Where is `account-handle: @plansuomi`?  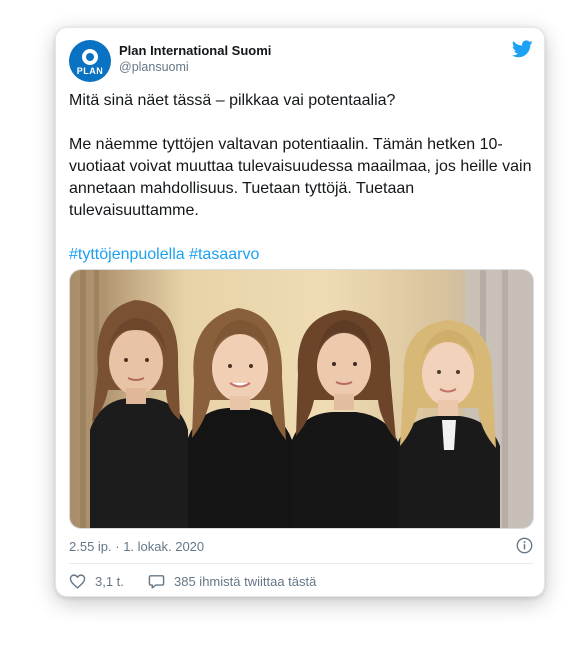 account-handle: @plansuomi is located at coordinates (154, 67).